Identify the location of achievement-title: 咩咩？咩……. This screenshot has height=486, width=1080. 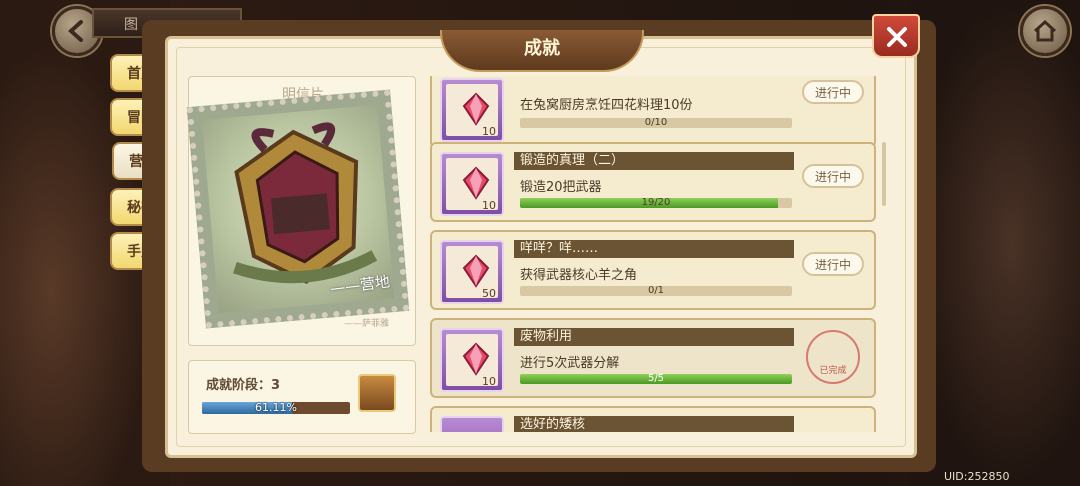
(654, 249).